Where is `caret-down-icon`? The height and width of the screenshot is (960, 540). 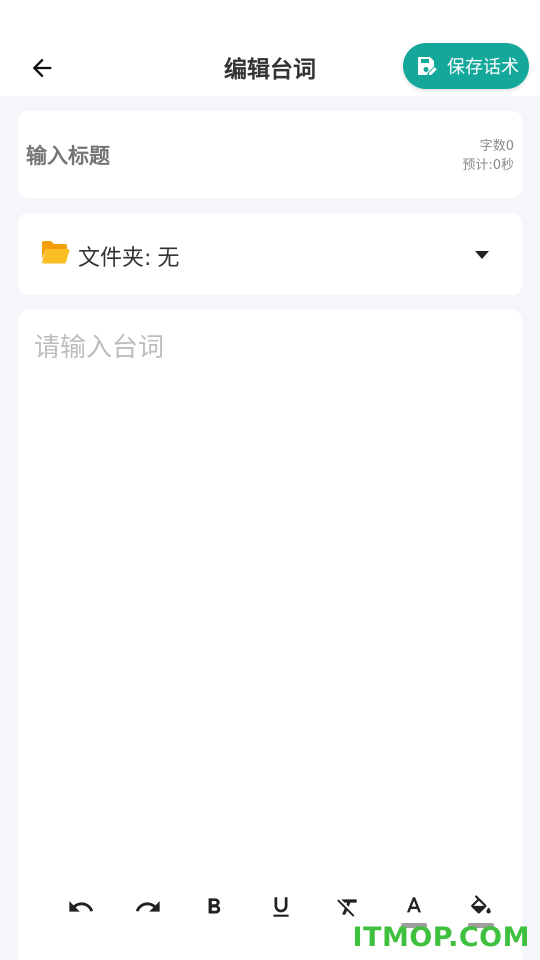
caret-down-icon is located at coordinates (482, 255).